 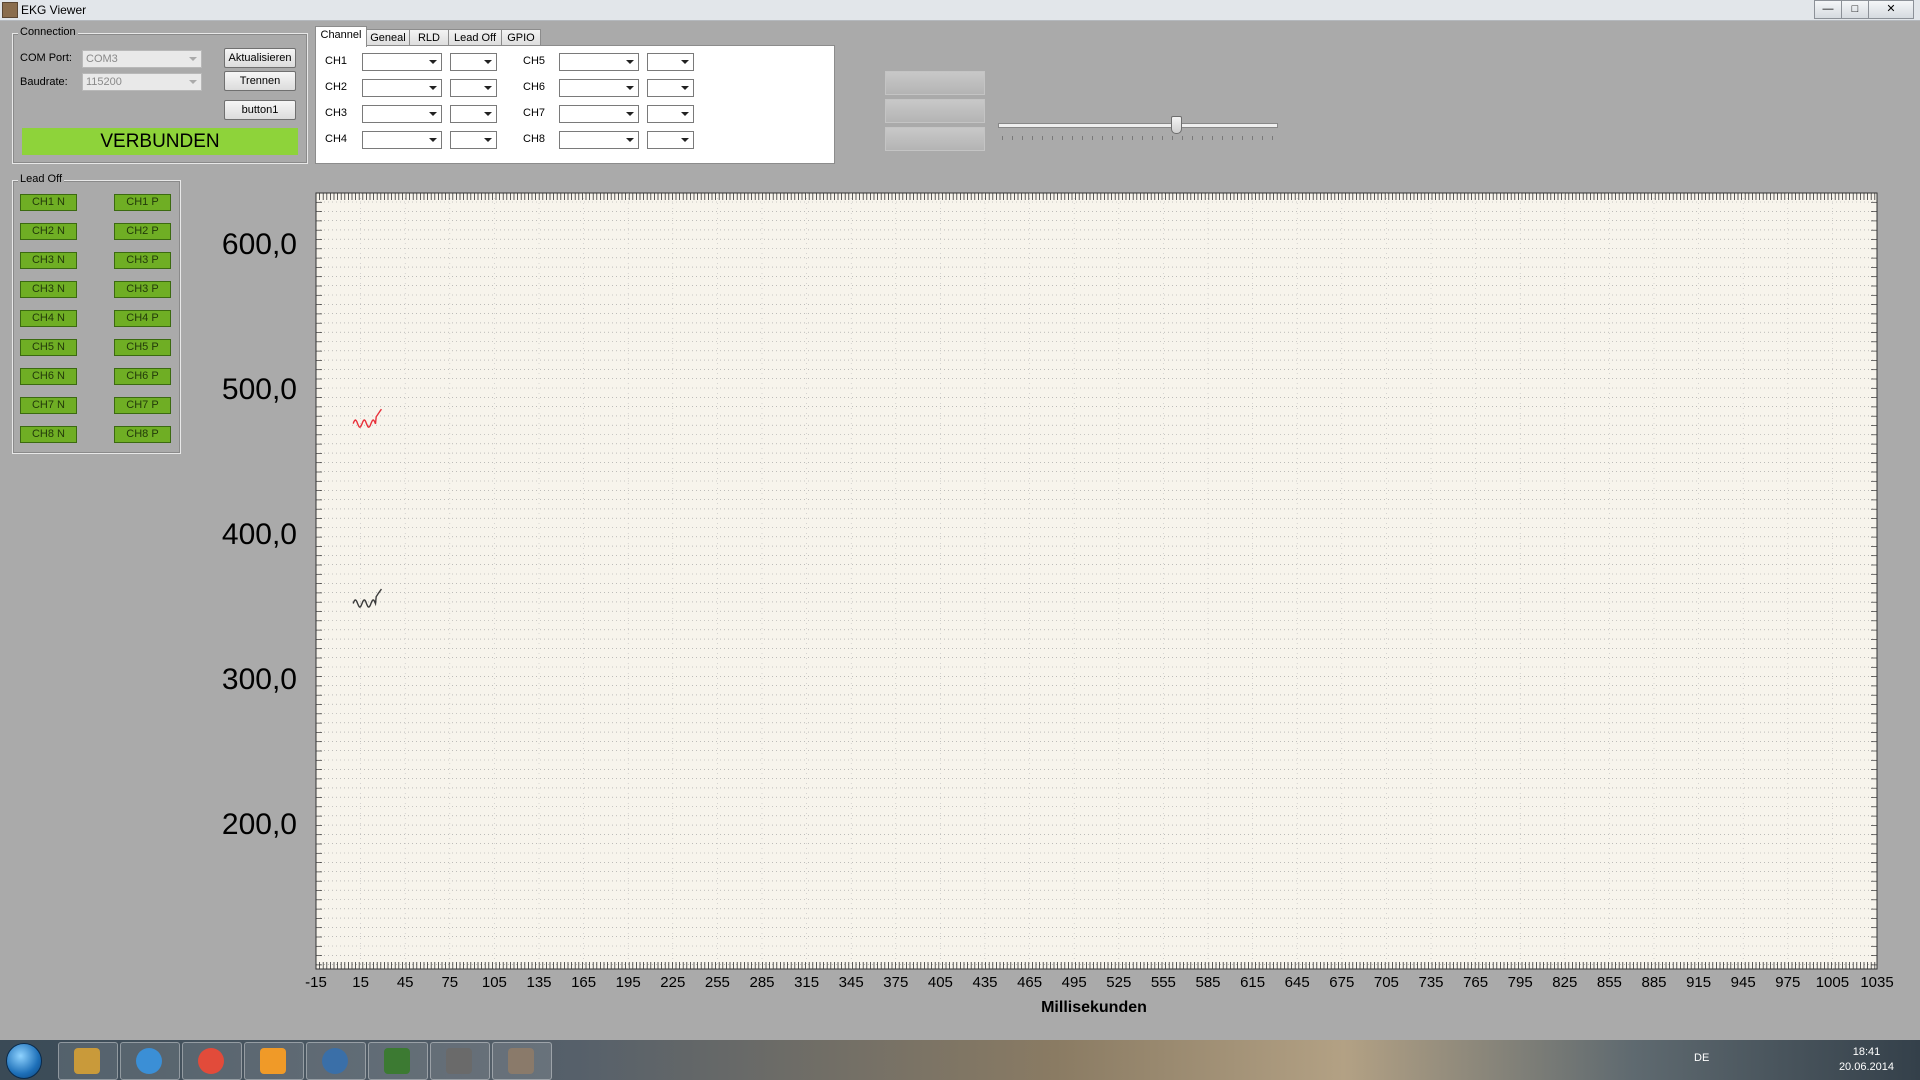 I want to click on file-explorer-glyph, so click(x=87, y=1061).